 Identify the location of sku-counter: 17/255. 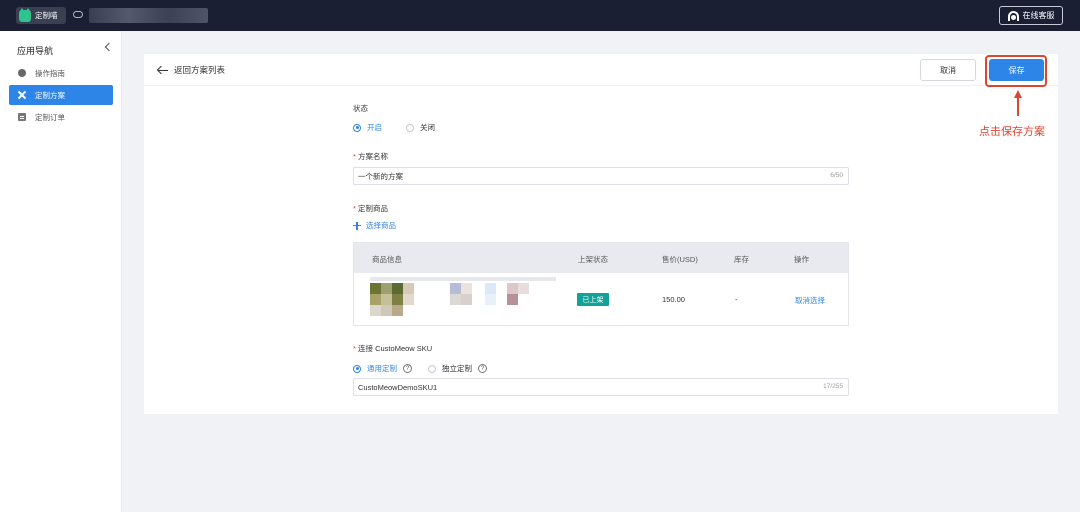
(833, 386).